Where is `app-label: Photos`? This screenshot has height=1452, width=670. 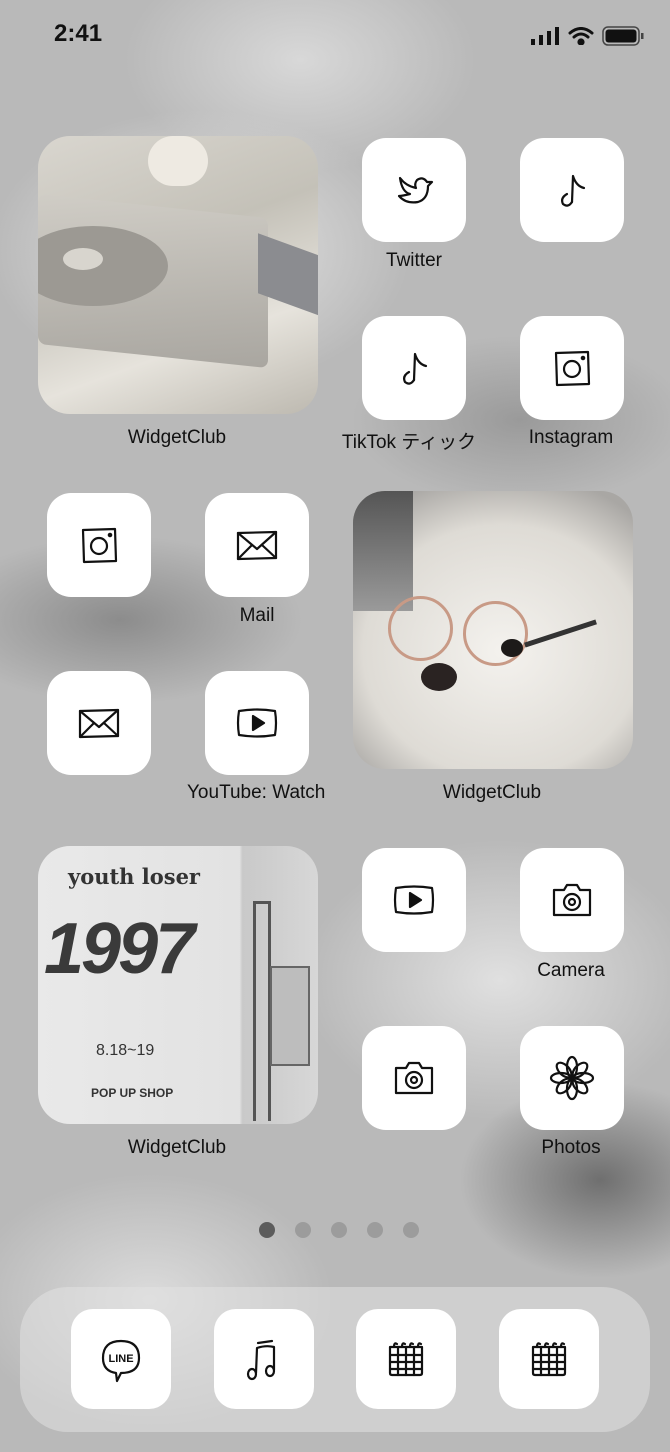 app-label: Photos is located at coordinates (571, 1147).